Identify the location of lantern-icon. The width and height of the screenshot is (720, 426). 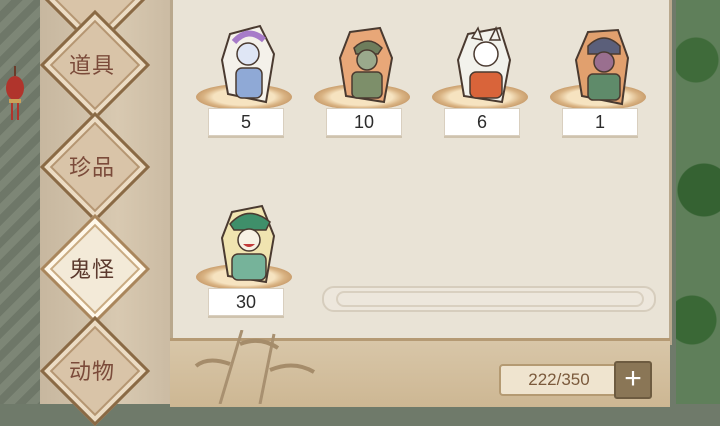
(15, 93).